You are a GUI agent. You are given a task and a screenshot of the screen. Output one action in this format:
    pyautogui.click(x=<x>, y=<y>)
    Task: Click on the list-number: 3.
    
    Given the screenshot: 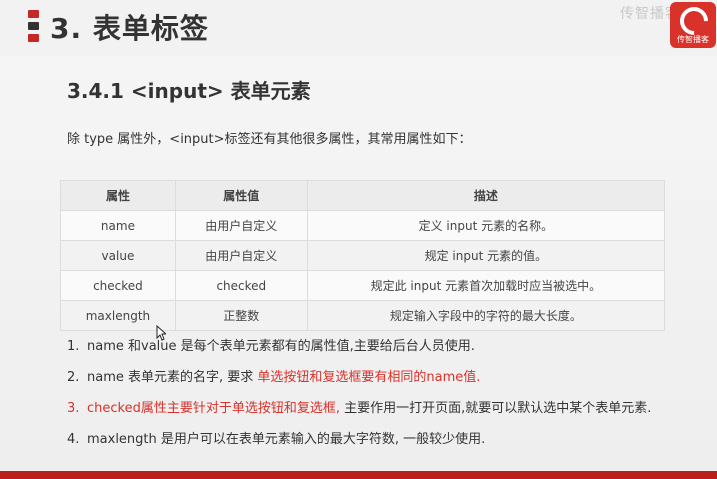 What is the action you would take?
    pyautogui.click(x=73, y=408)
    